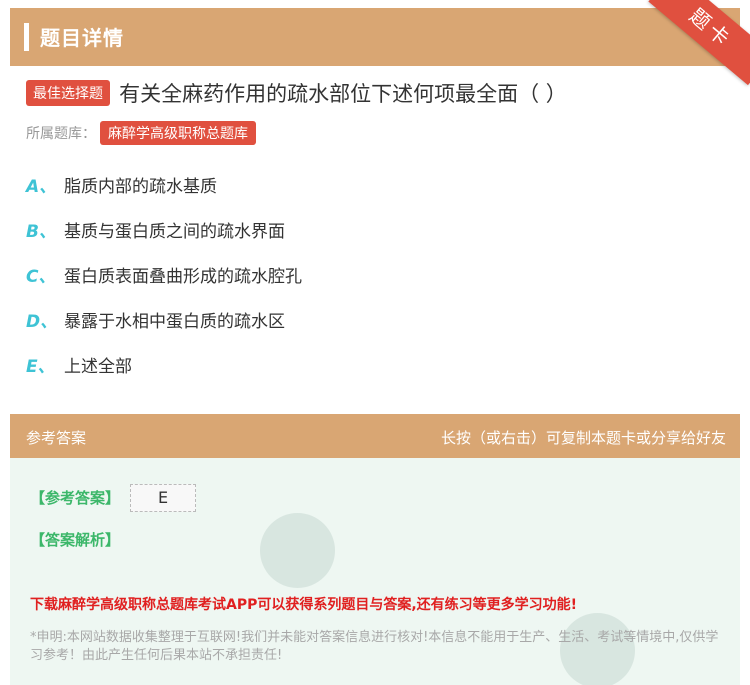 This screenshot has width=750, height=685. Describe the element at coordinates (376, 374) in the screenshot. I see `option-e: E、 上述全部` at that location.